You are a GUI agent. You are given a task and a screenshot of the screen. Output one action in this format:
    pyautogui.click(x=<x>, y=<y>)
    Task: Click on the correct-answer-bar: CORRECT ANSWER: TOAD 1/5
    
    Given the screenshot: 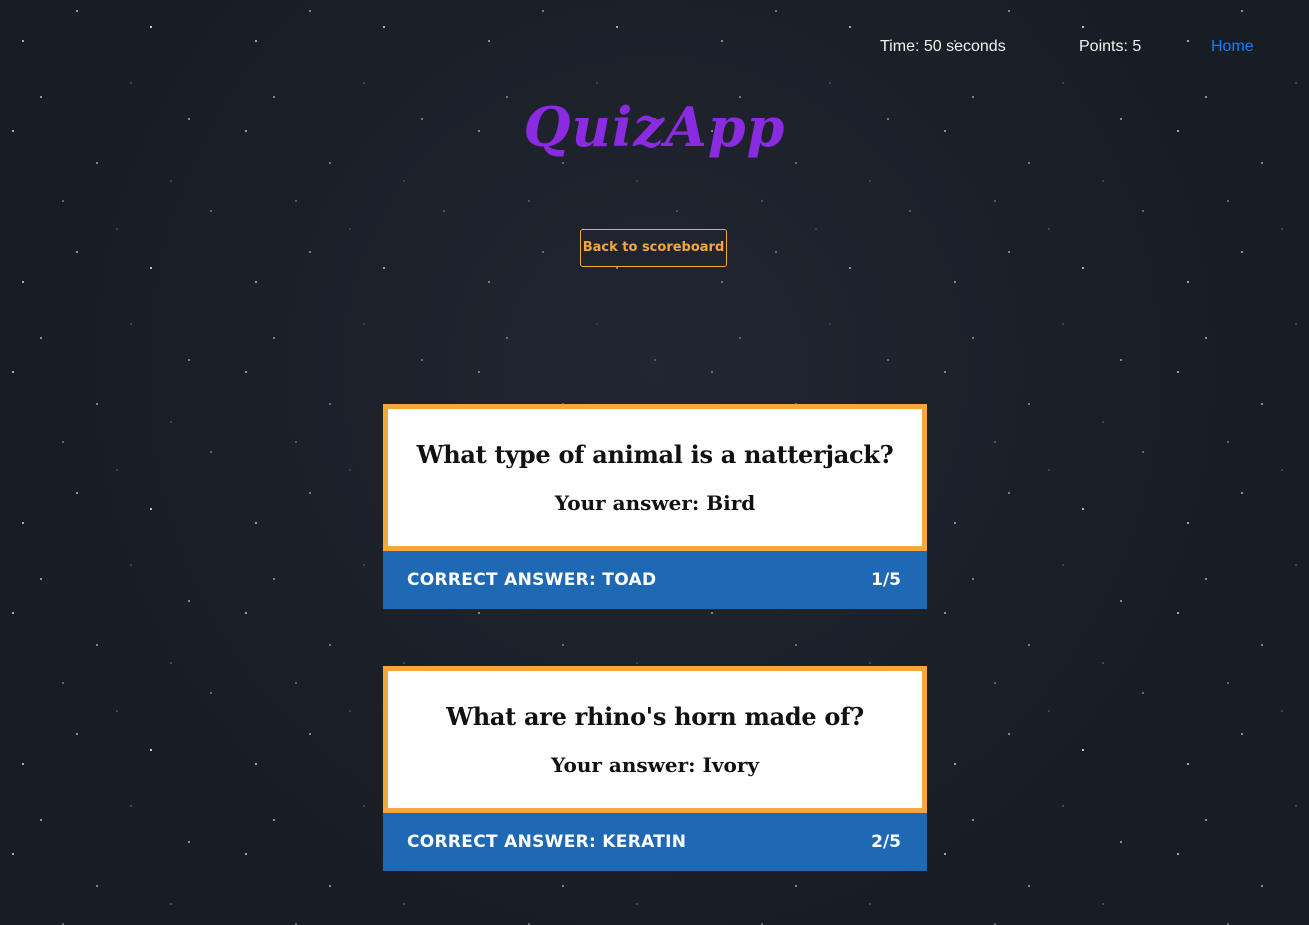 What is the action you would take?
    pyautogui.click(x=655, y=580)
    